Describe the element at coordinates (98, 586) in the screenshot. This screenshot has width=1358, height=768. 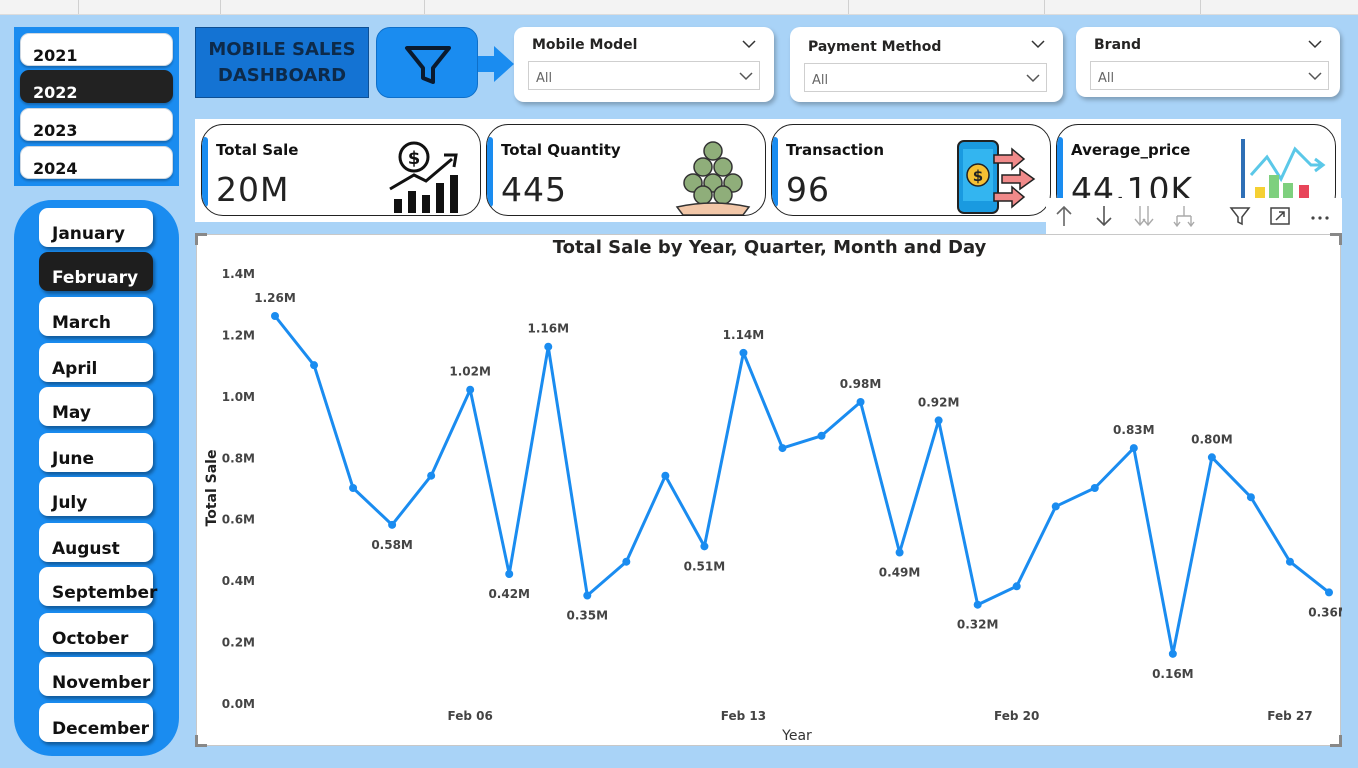
I see `month-button-september: September` at that location.